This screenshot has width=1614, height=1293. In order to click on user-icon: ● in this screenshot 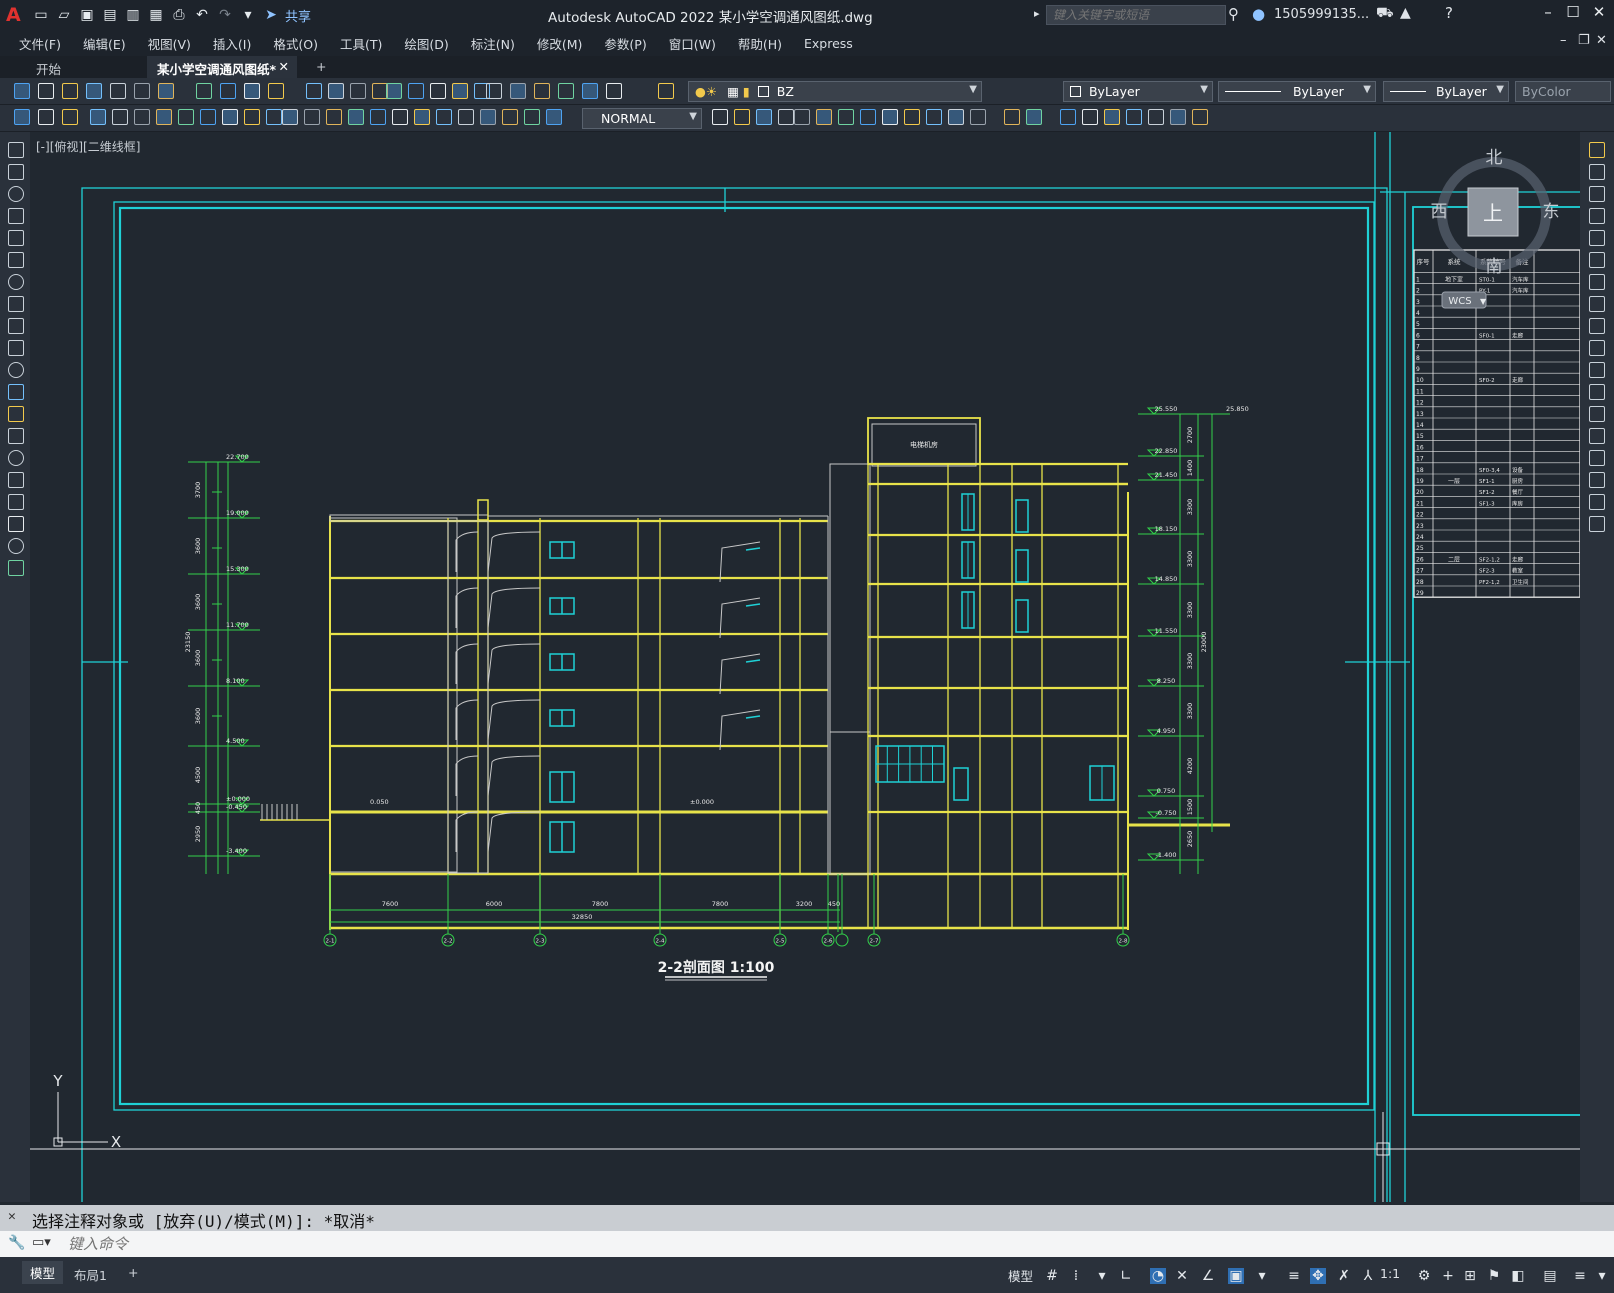, I will do `click(1258, 14)`.